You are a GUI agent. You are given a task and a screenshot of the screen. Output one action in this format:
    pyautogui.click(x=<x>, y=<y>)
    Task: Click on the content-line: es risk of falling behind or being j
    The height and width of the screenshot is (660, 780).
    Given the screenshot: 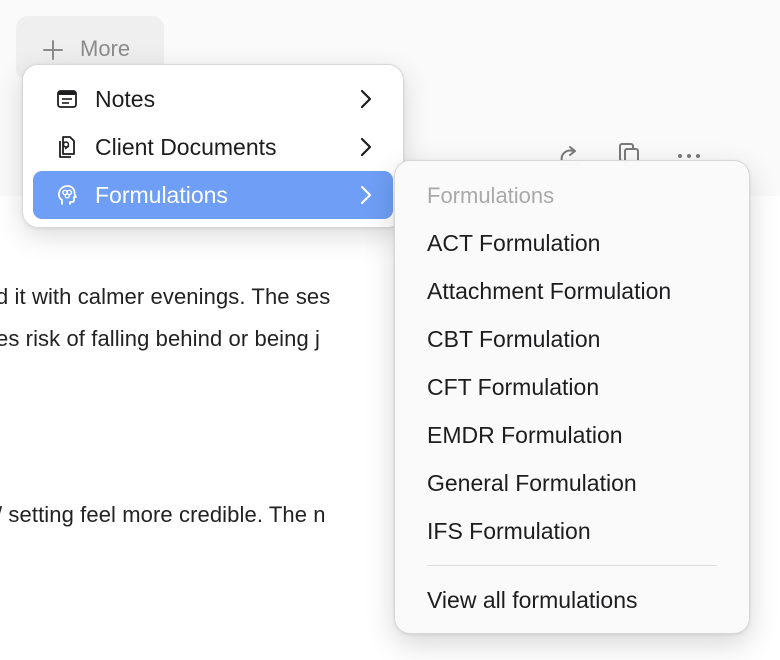 What is the action you would take?
    pyautogui.click(x=160, y=338)
    